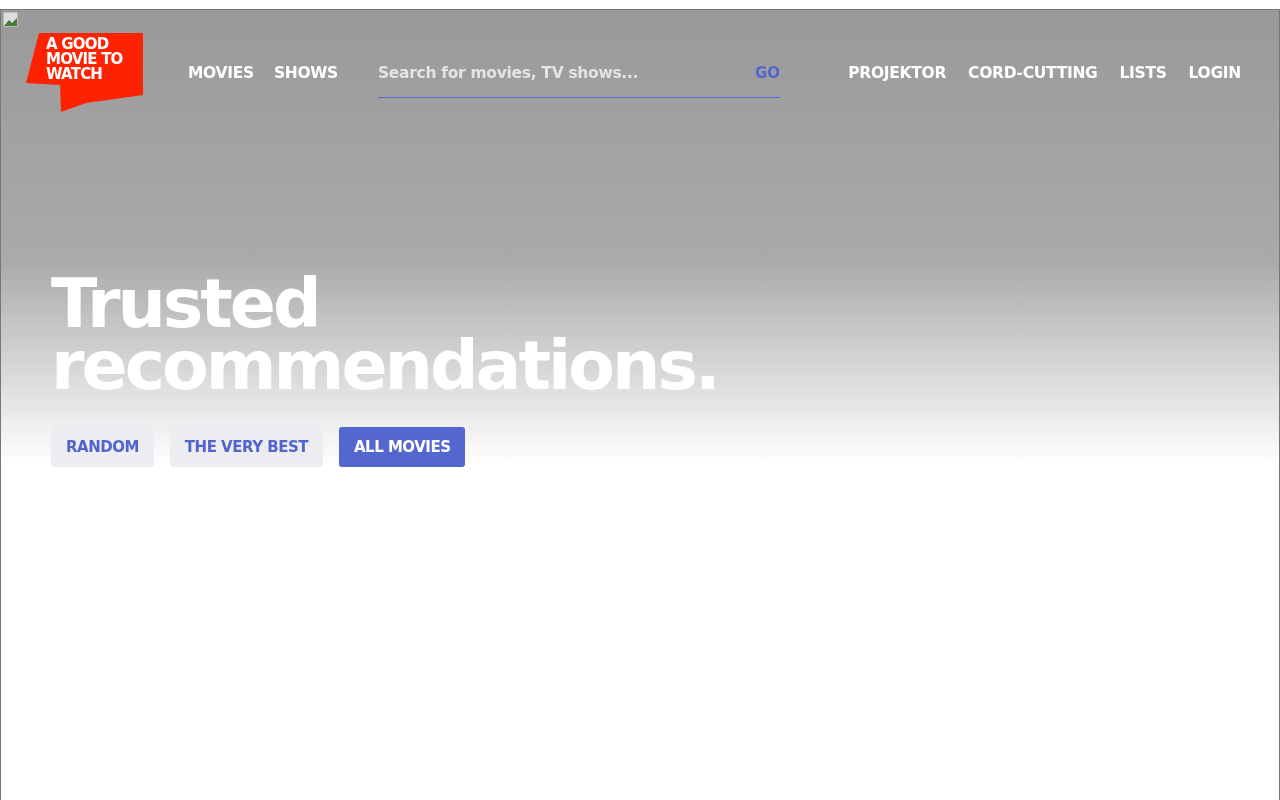 This screenshot has height=800, width=1280. What do you see at coordinates (77, 44) in the screenshot?
I see `logo-text: A GOOD` at bounding box center [77, 44].